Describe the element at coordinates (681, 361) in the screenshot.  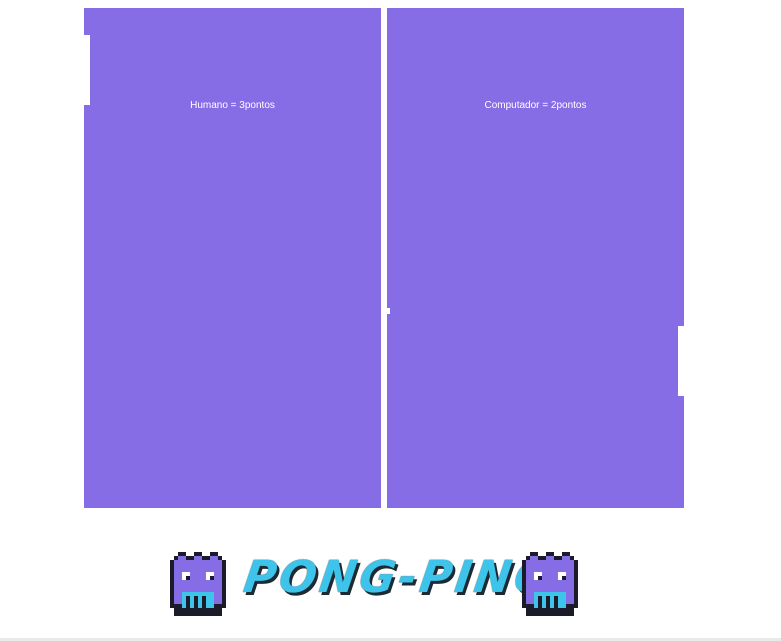
I see `computer-paddle` at that location.